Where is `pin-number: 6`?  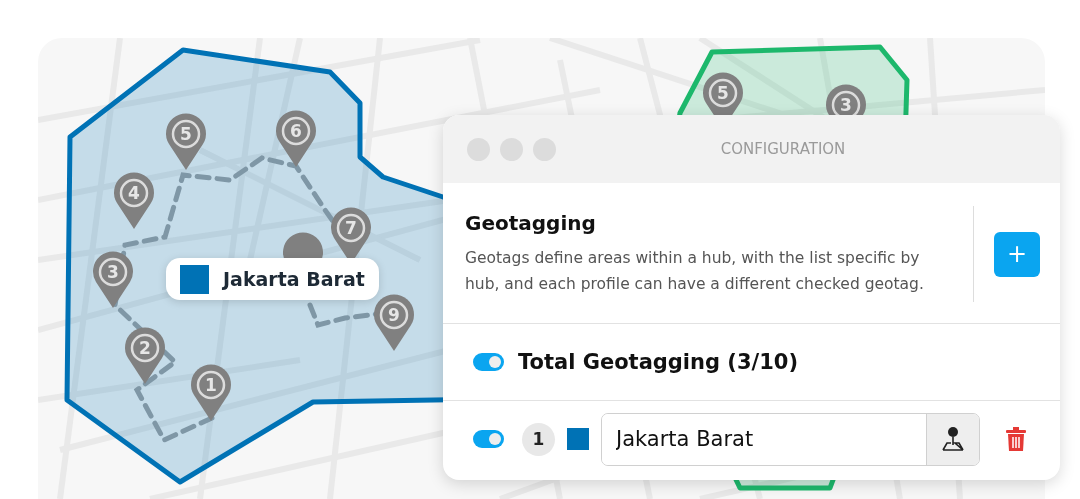
pin-number: 6 is located at coordinates (296, 131).